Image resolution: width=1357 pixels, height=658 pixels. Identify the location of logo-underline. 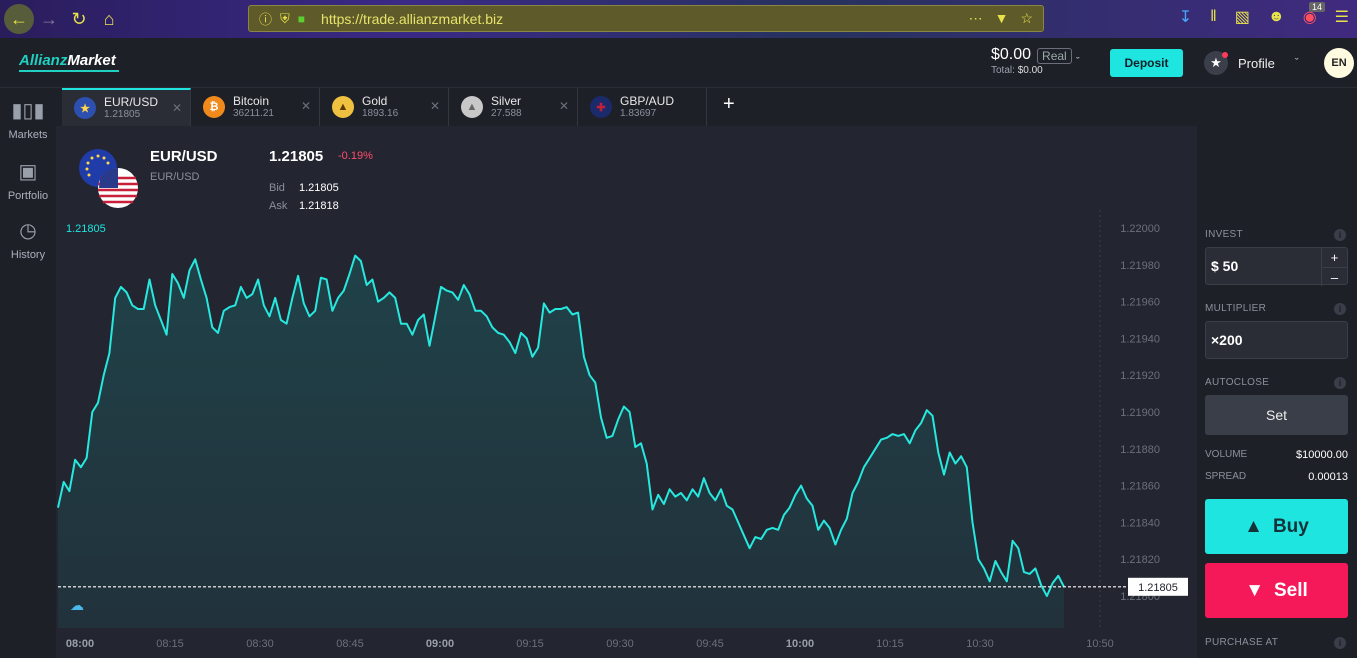
(69, 71).